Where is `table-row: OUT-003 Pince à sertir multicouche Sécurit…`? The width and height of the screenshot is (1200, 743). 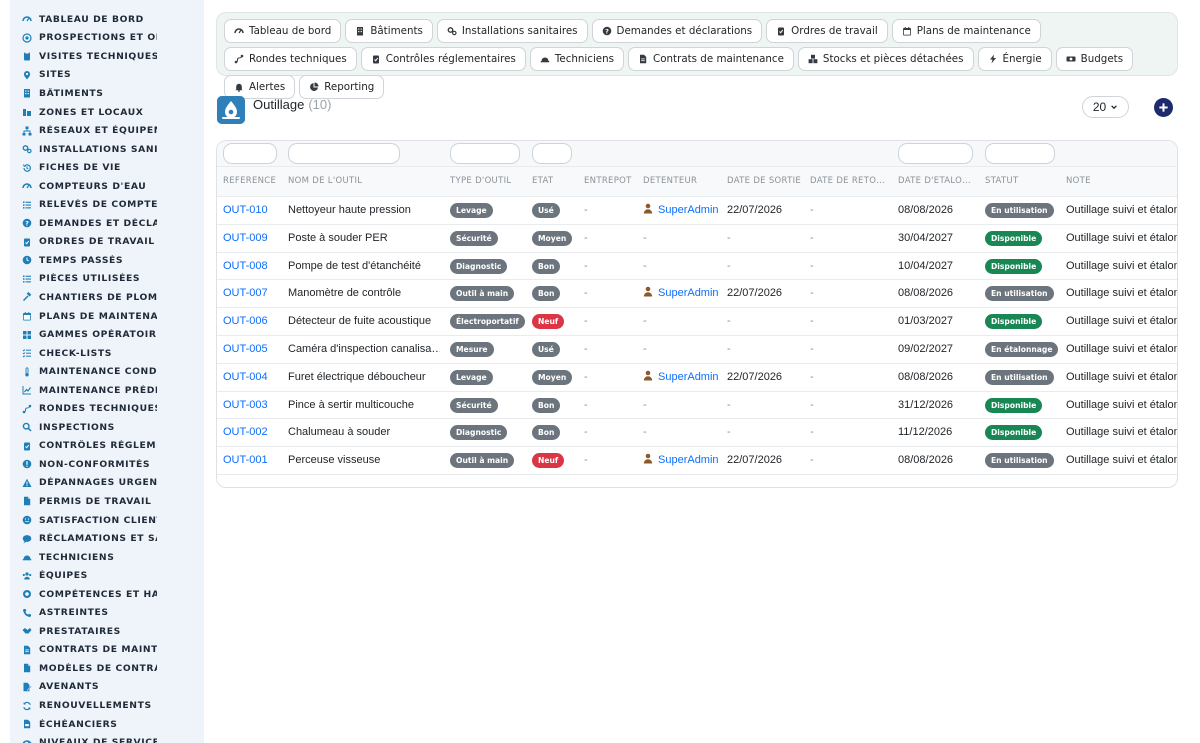 table-row: OUT-003 Pince à sertir multicouche Sécurit… is located at coordinates (697, 406).